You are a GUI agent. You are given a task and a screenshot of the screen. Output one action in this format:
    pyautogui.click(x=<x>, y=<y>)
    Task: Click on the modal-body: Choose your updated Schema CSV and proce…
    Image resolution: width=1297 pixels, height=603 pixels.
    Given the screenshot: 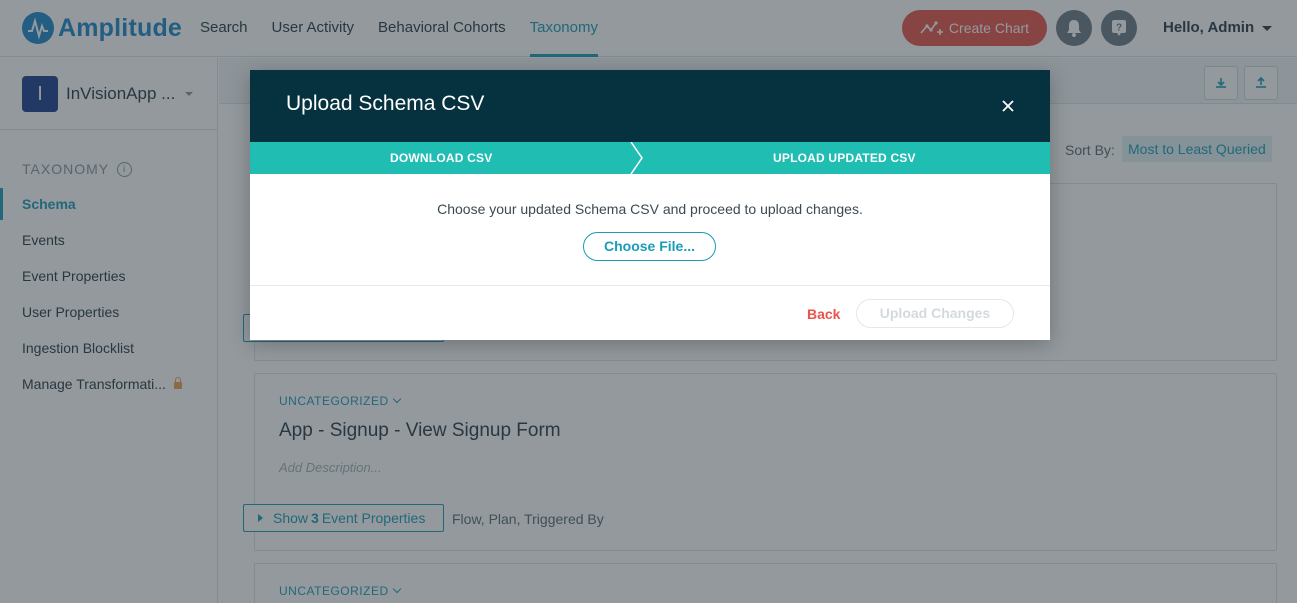 What is the action you would take?
    pyautogui.click(x=650, y=230)
    